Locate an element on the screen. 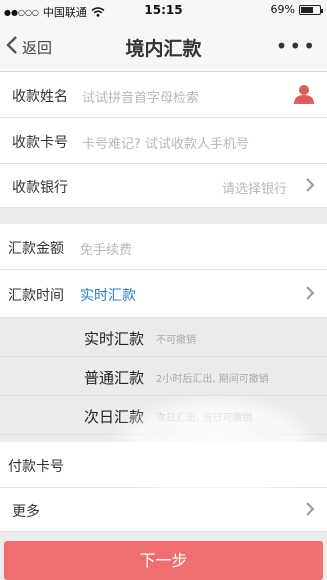 This screenshot has width=327, height=580. payee-card-label: 收款卡号 is located at coordinates (40, 143).